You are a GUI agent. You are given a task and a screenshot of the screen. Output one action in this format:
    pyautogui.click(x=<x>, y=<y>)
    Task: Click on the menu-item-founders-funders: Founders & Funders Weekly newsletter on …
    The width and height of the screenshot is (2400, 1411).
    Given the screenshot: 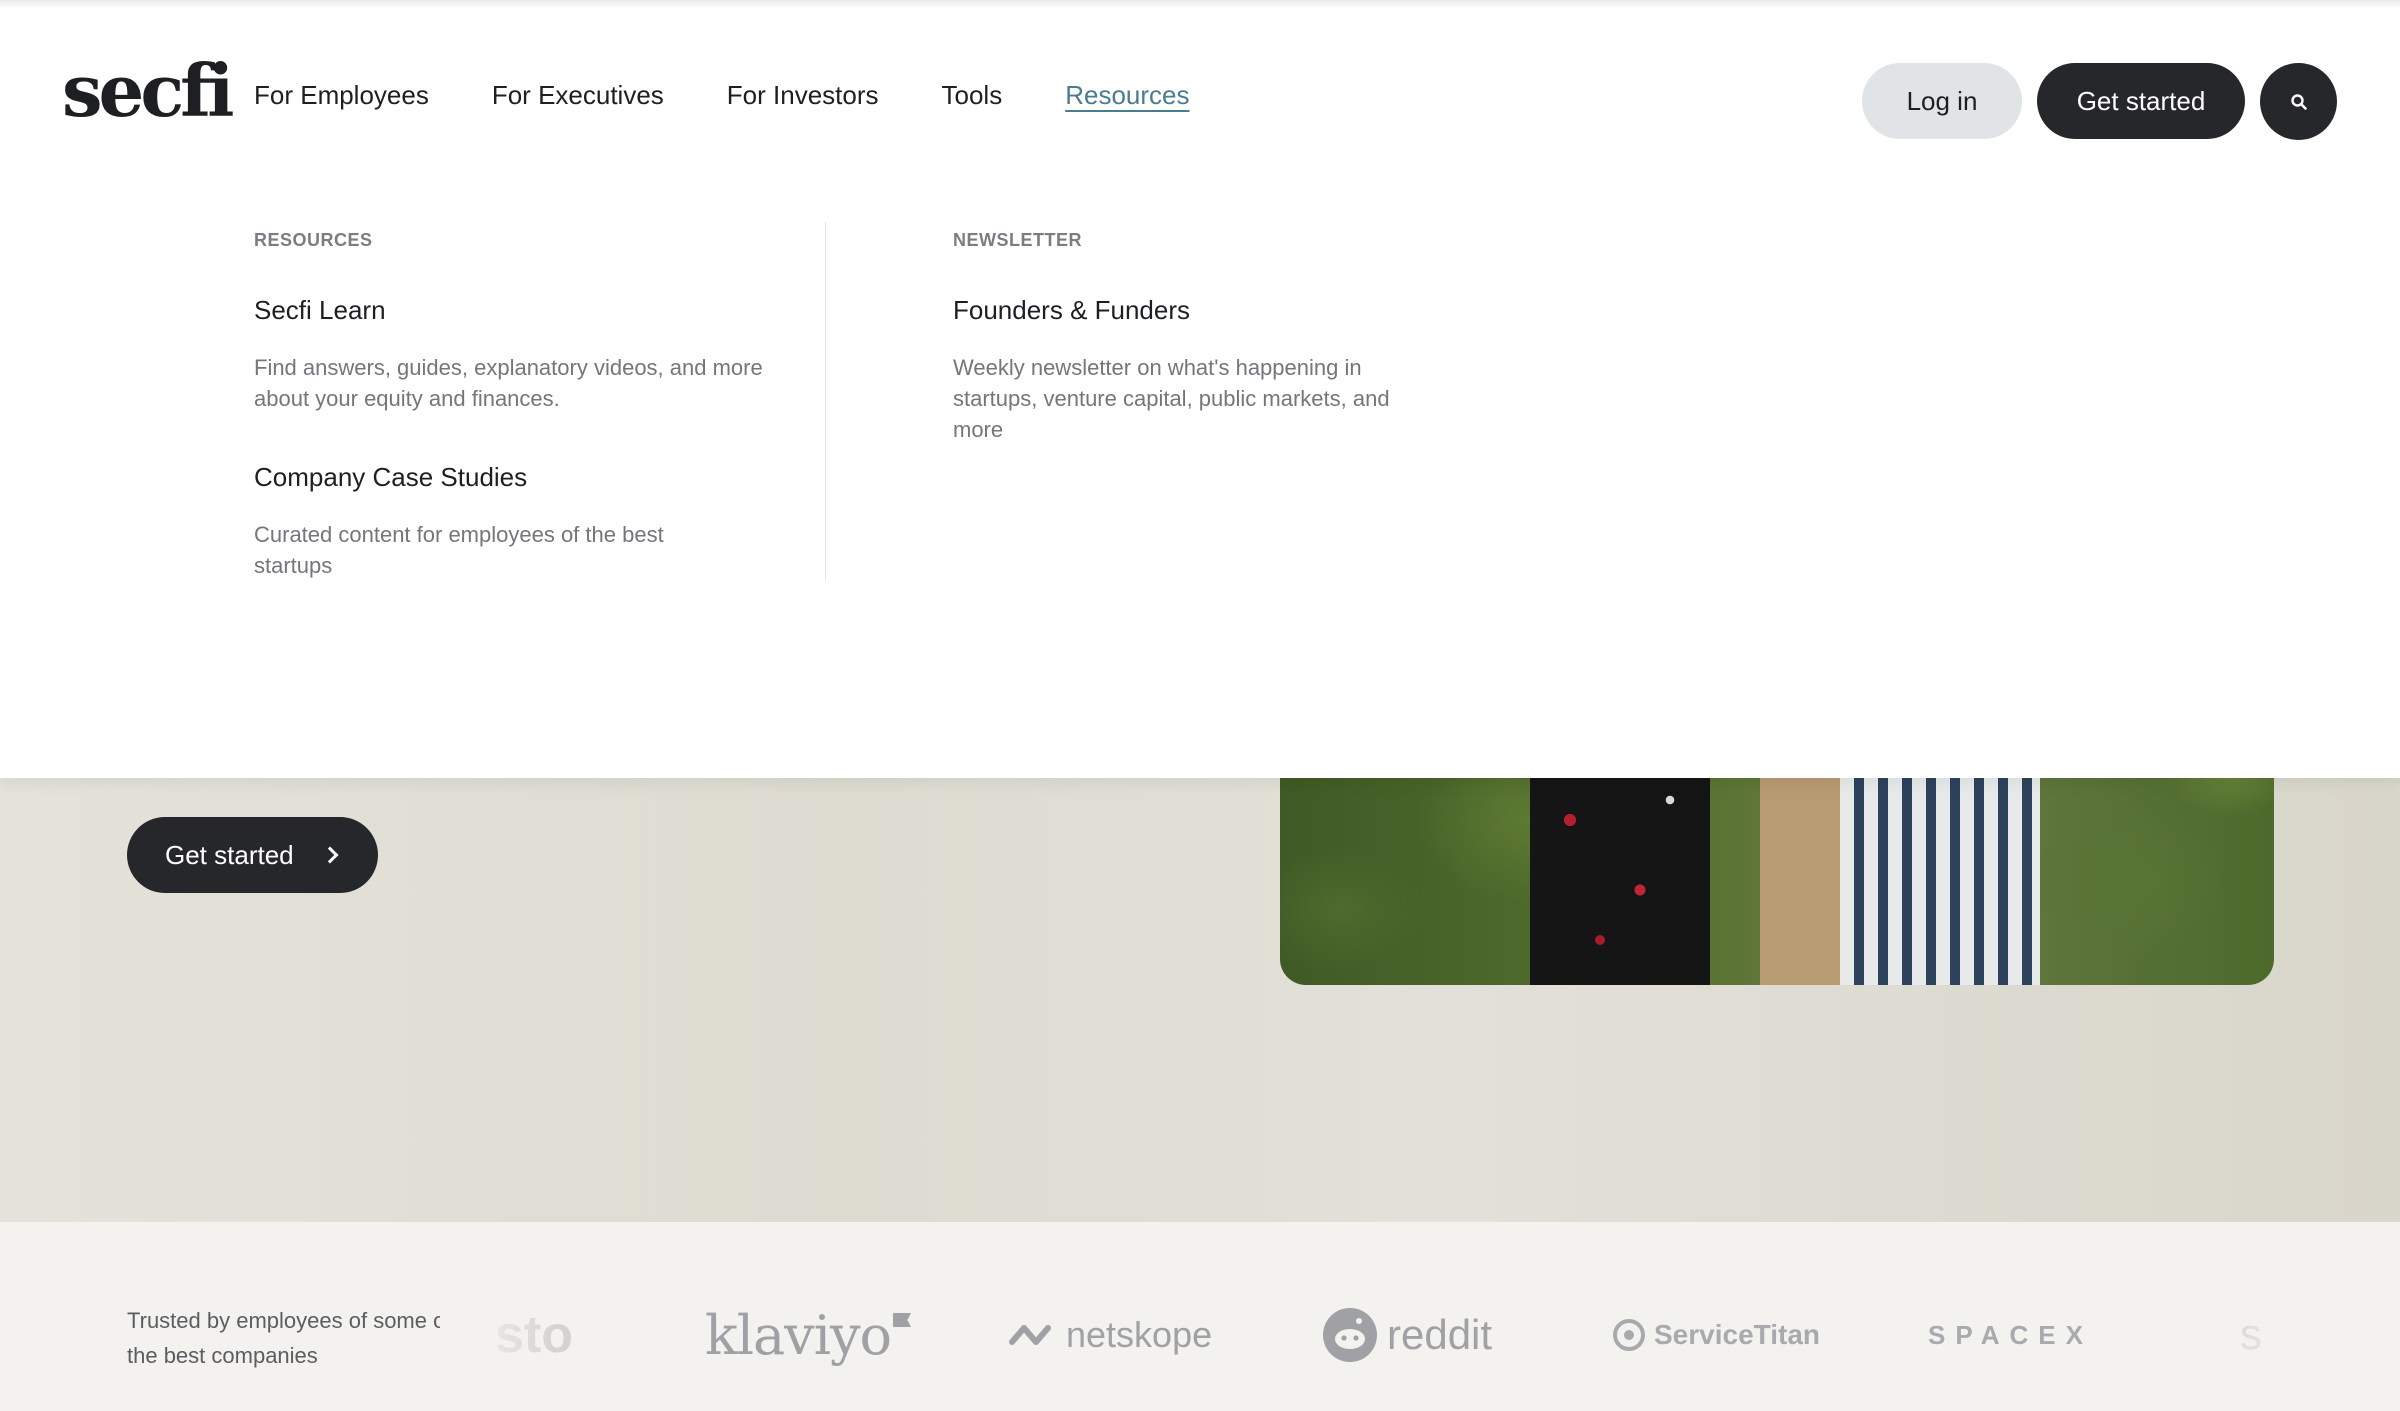 What is the action you would take?
    pyautogui.click(x=1193, y=370)
    